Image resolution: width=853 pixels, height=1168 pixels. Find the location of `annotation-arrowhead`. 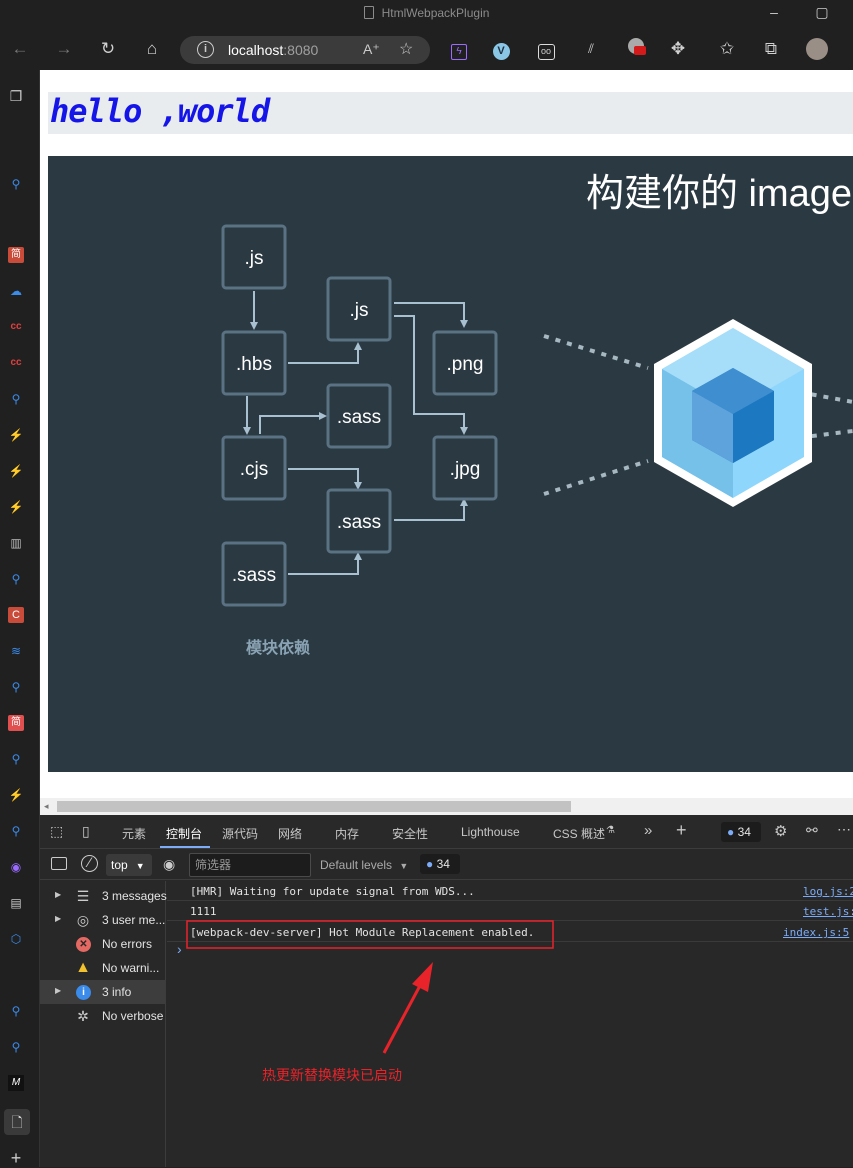

annotation-arrowhead is located at coordinates (422, 977).